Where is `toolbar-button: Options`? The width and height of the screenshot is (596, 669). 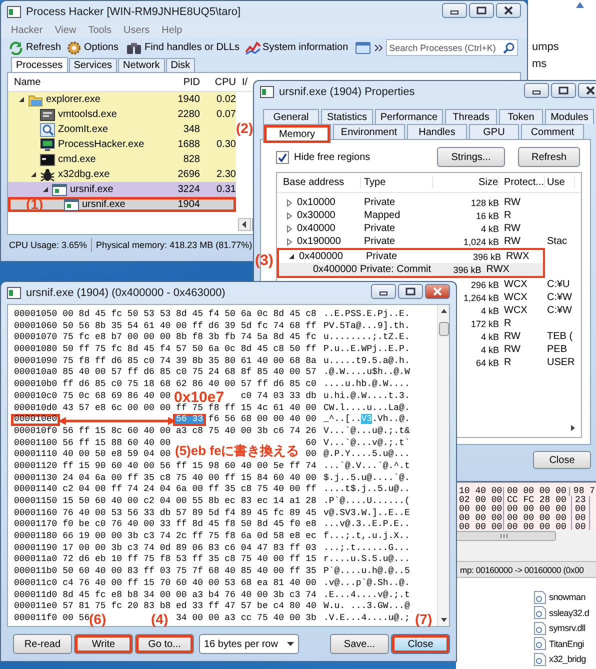
toolbar-button: Options is located at coordinates (92, 47).